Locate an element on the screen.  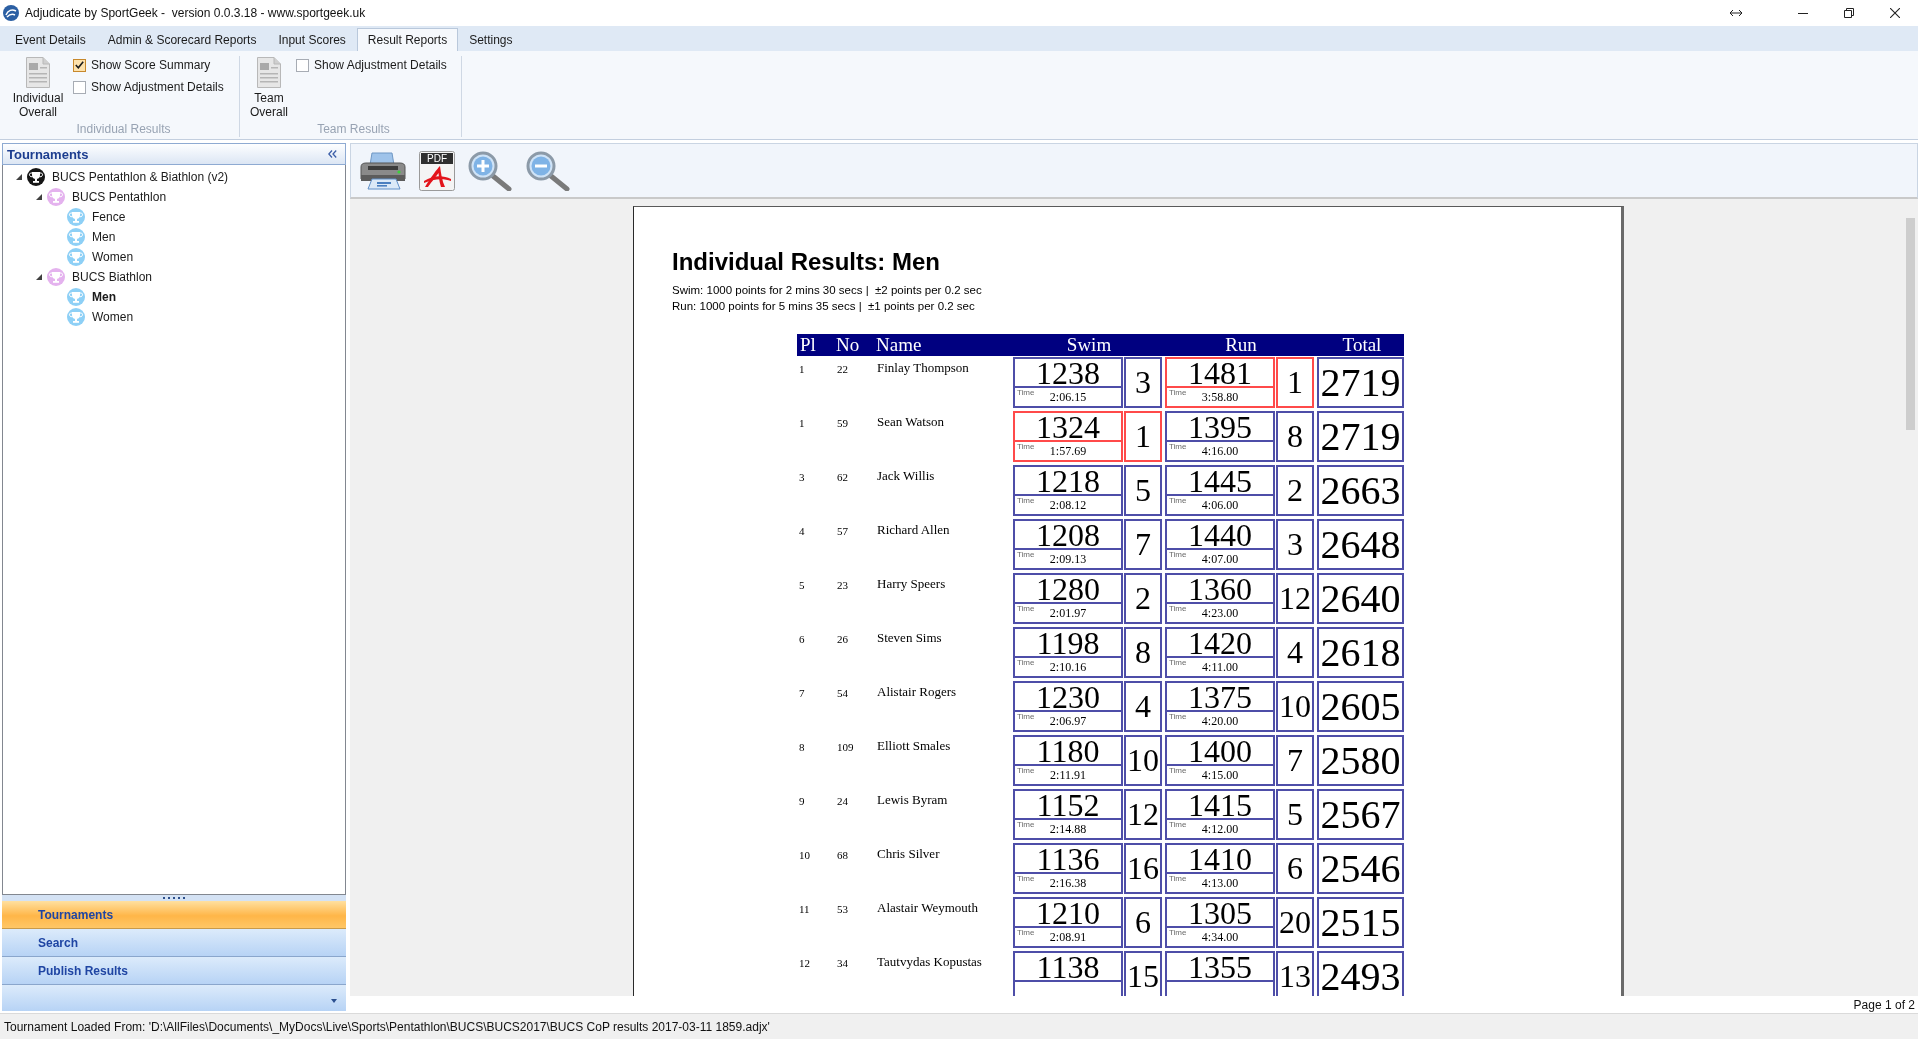
ribbon-tab: Event Details is located at coordinates (50, 39).